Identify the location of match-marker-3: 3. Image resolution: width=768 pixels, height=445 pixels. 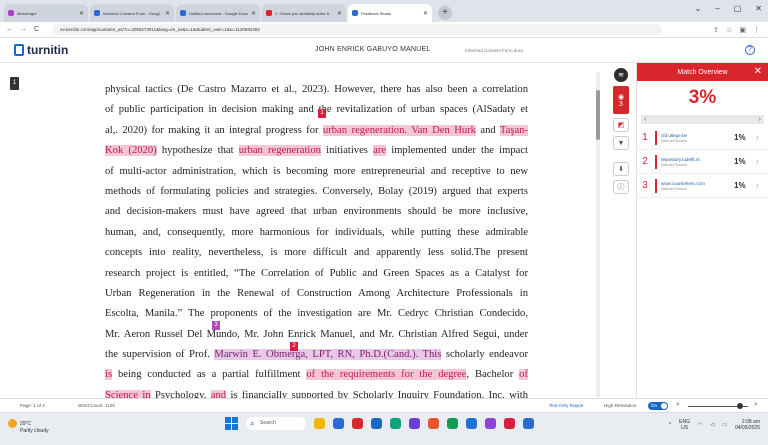
(216, 325).